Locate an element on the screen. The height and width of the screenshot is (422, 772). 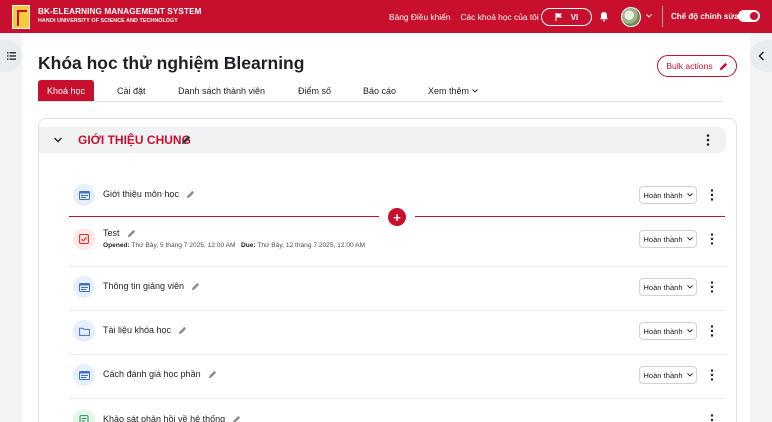
bulk-actions-button: Bulk actions is located at coordinates (697, 66).